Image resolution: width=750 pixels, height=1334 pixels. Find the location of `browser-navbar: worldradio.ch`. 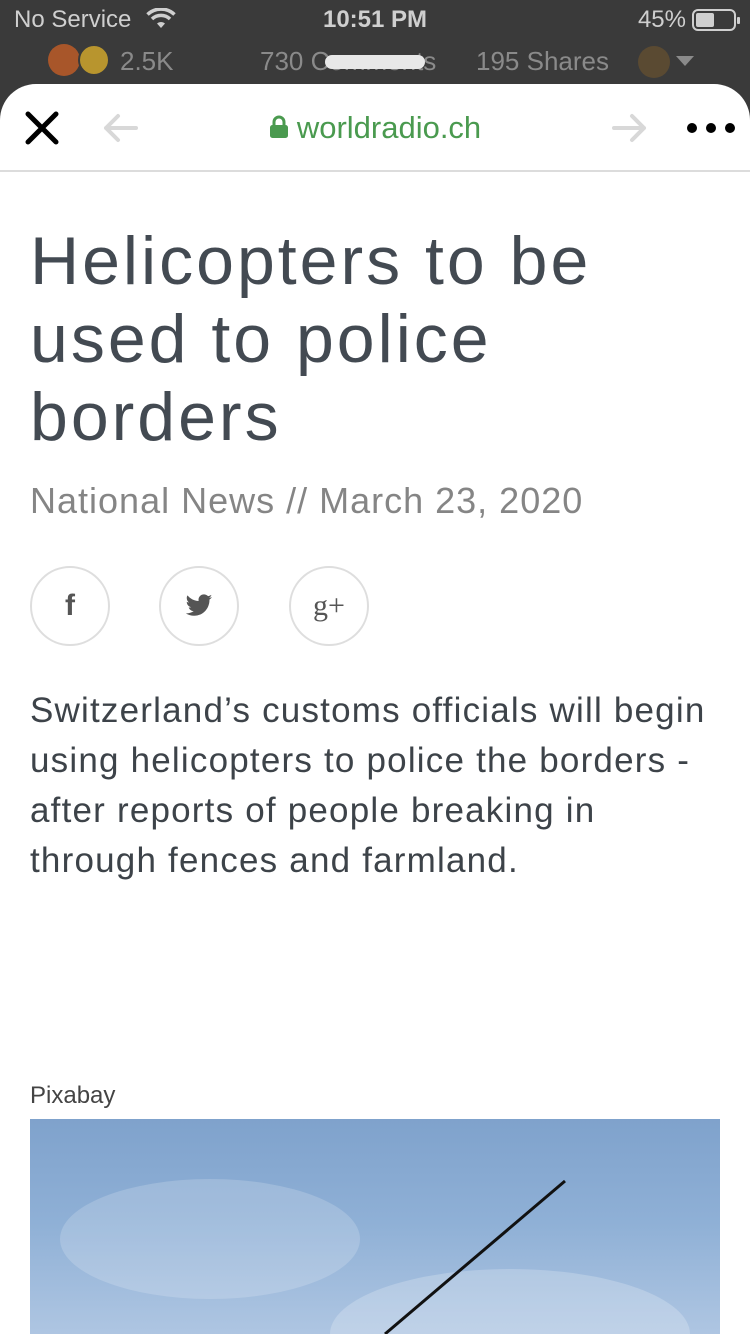

browser-navbar: worldradio.ch is located at coordinates (375, 128).